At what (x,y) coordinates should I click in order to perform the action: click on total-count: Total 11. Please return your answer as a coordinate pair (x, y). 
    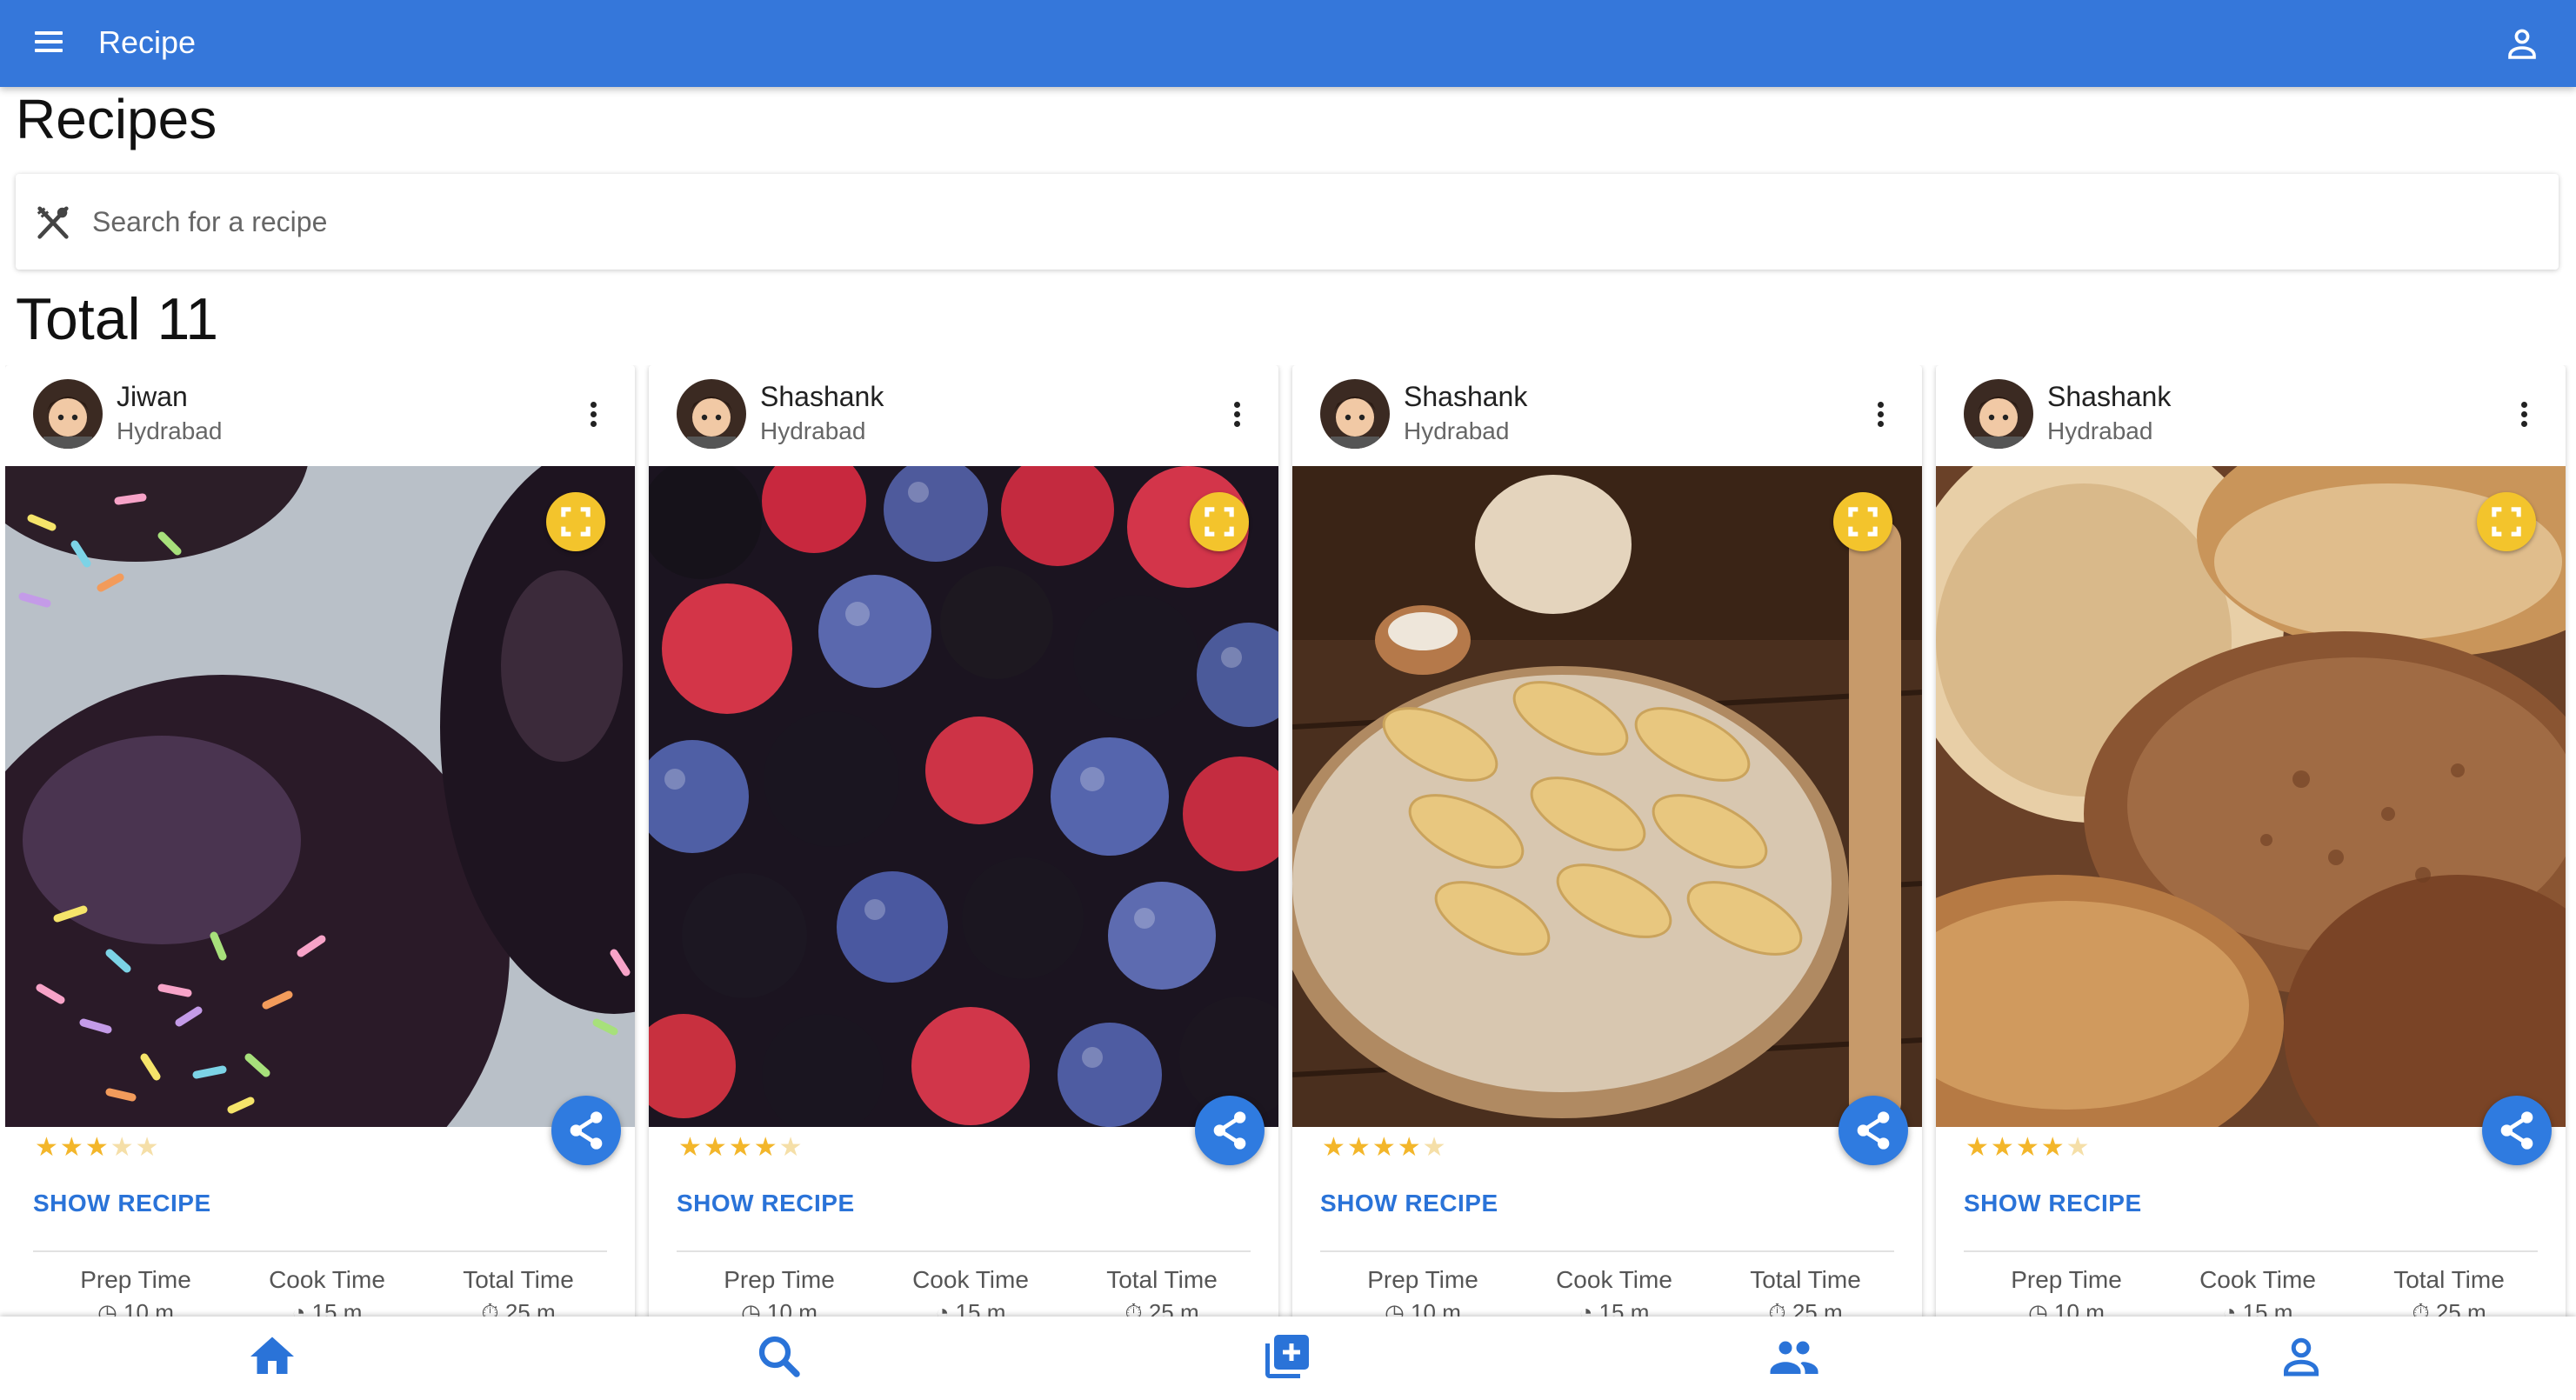
    Looking at the image, I should click on (117, 319).